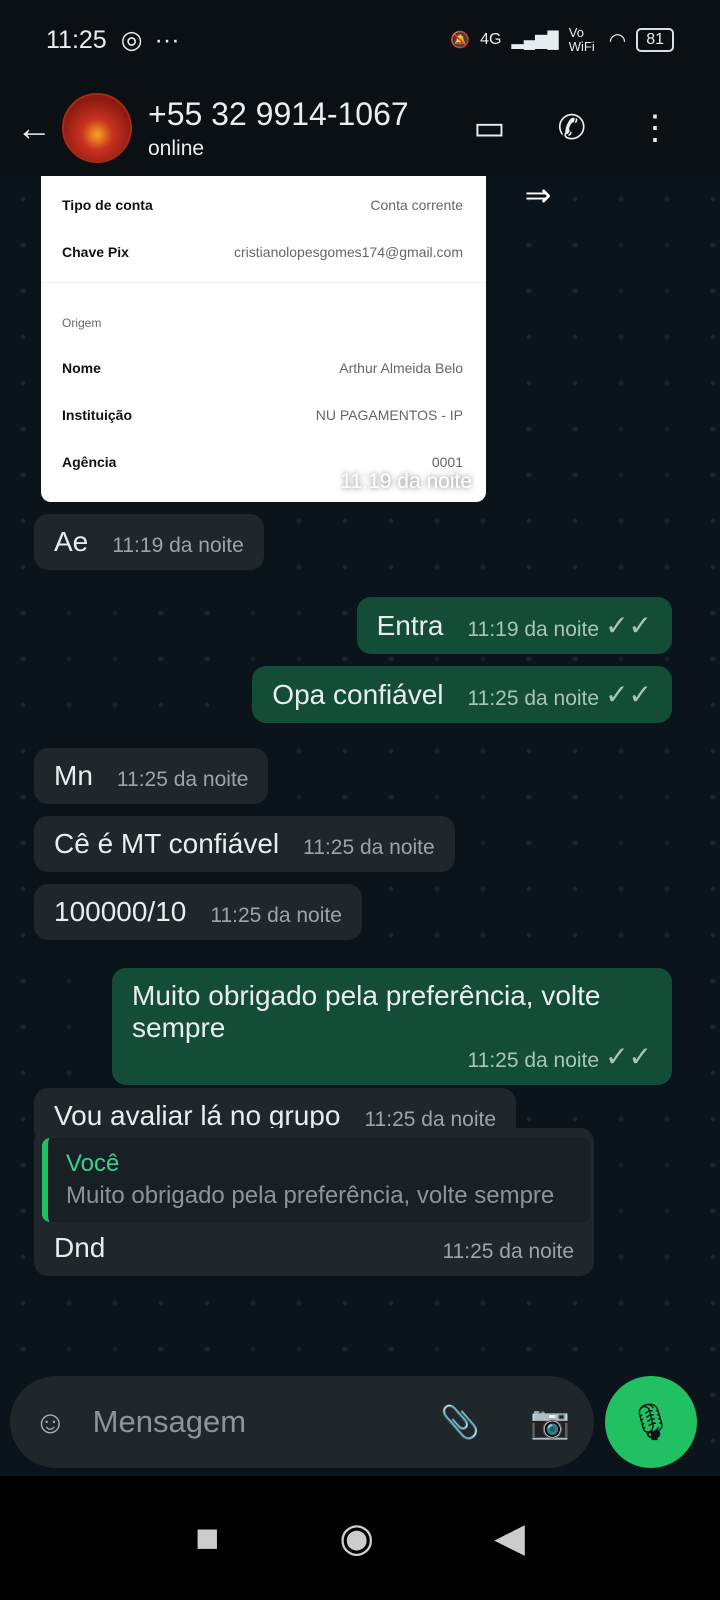  Describe the element at coordinates (34, 128) in the screenshot. I see `back-arrow-icon: ←` at that location.